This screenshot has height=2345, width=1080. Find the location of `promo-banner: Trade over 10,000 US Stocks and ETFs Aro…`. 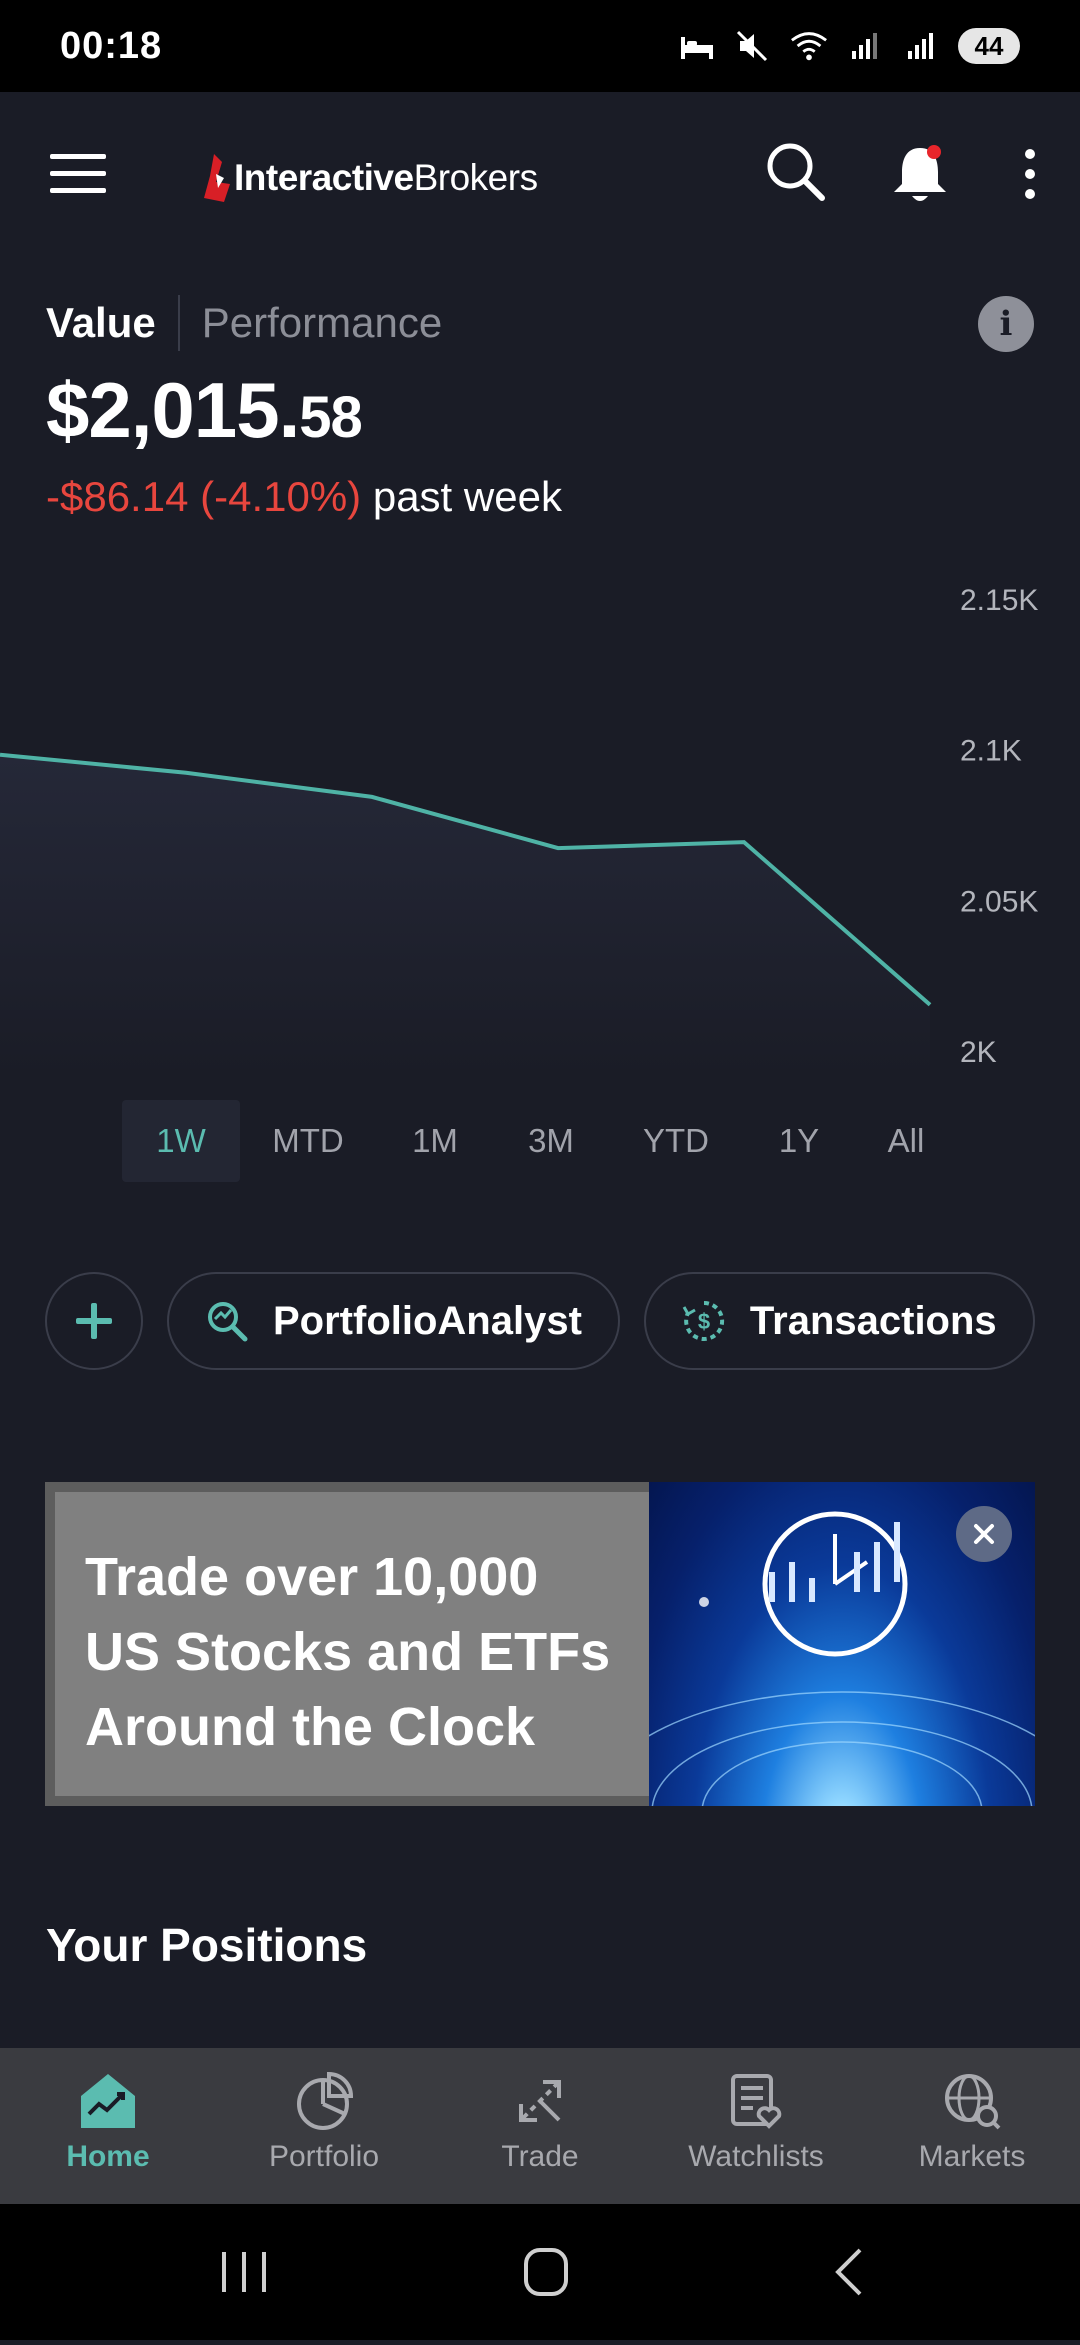

promo-banner: Trade over 10,000 US Stocks and ETFs Aro… is located at coordinates (540, 1644).